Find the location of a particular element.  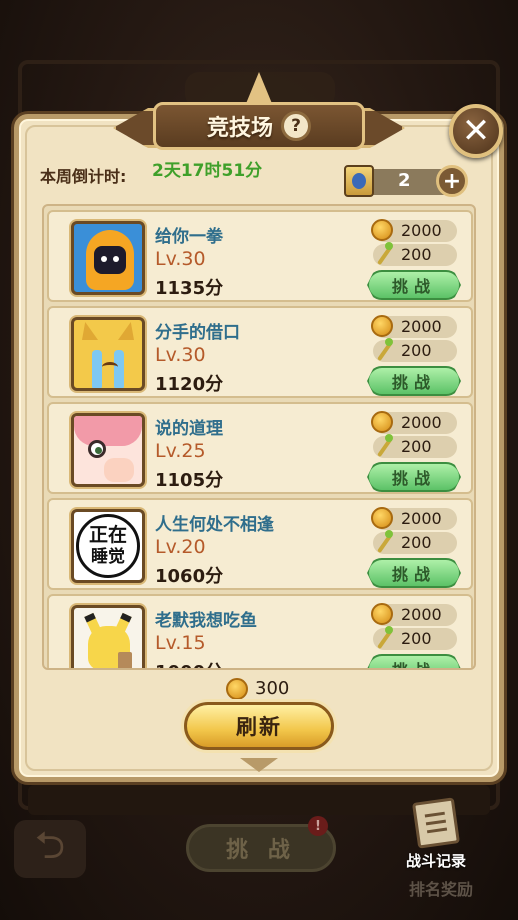

battle-log-label: 战斗记录 is located at coordinates (435, 861).